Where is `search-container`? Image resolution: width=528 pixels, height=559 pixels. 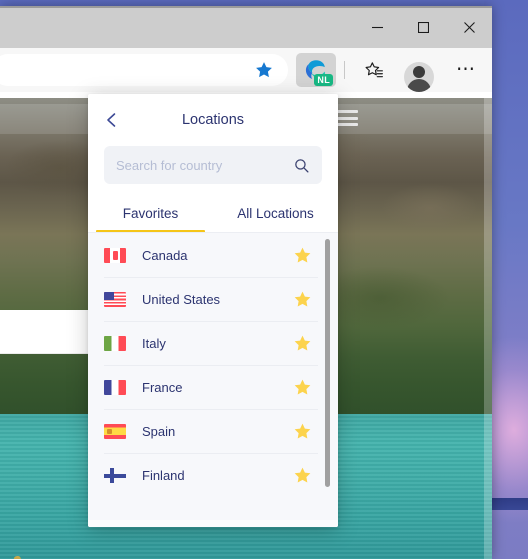 search-container is located at coordinates (213, 165).